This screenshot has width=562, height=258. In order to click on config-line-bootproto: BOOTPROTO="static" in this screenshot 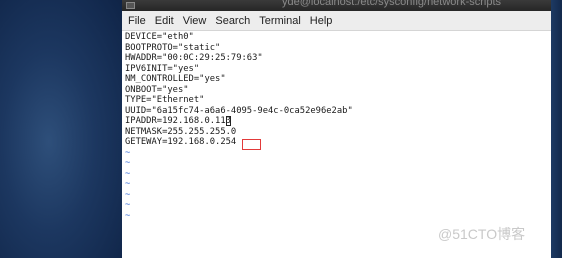, I will do `click(173, 47)`.